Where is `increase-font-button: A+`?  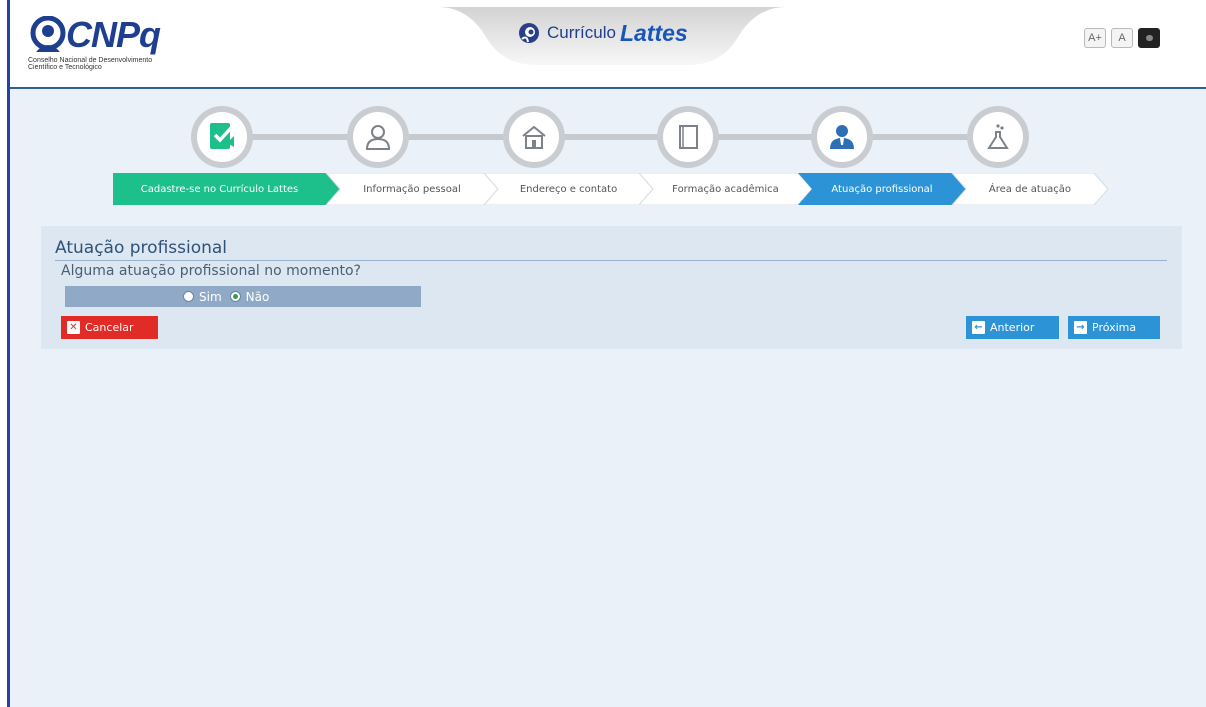
increase-font-button: A+ is located at coordinates (1095, 38).